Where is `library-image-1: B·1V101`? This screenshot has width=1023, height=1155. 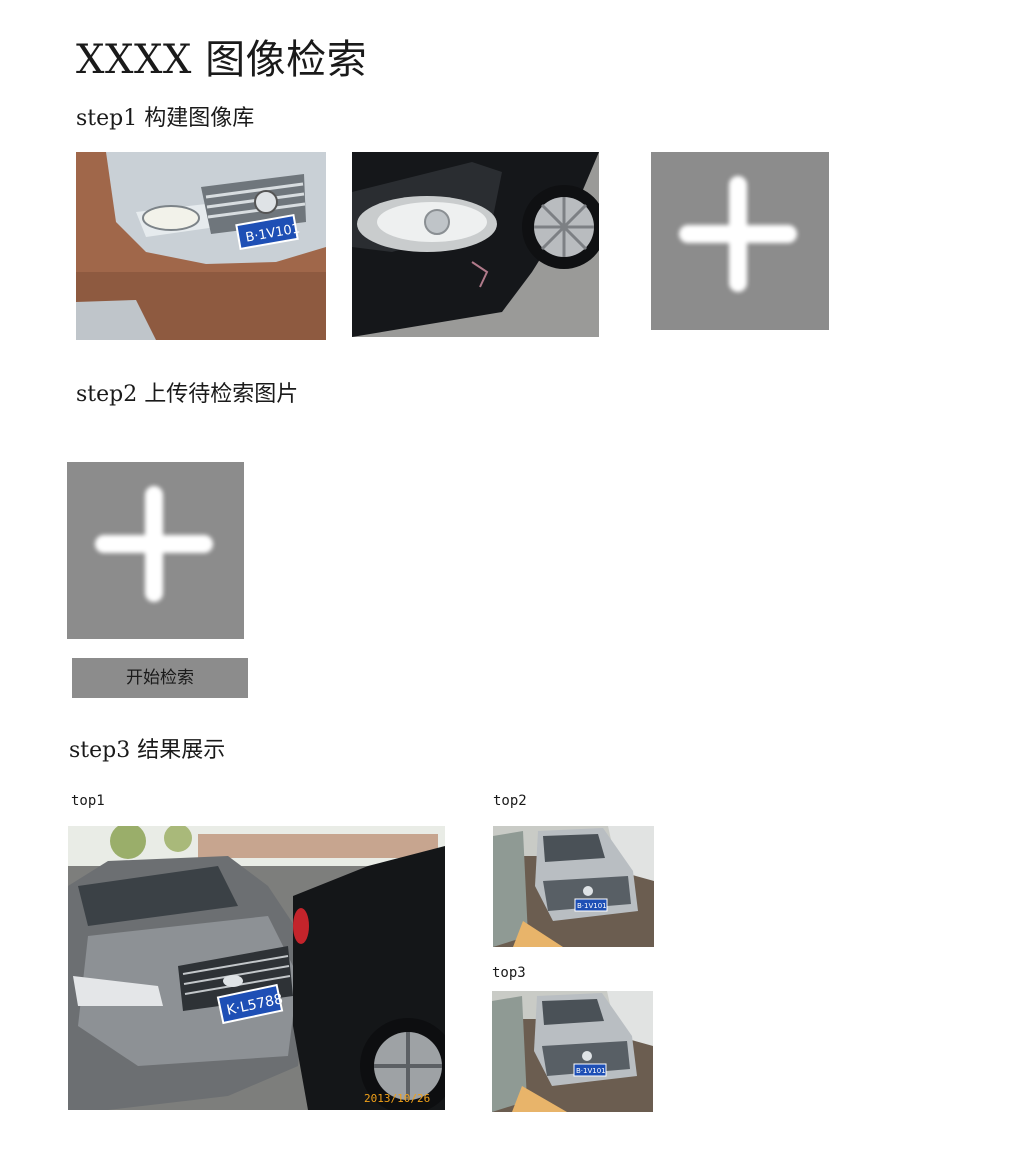
library-image-1: B·1V101 is located at coordinates (201, 246).